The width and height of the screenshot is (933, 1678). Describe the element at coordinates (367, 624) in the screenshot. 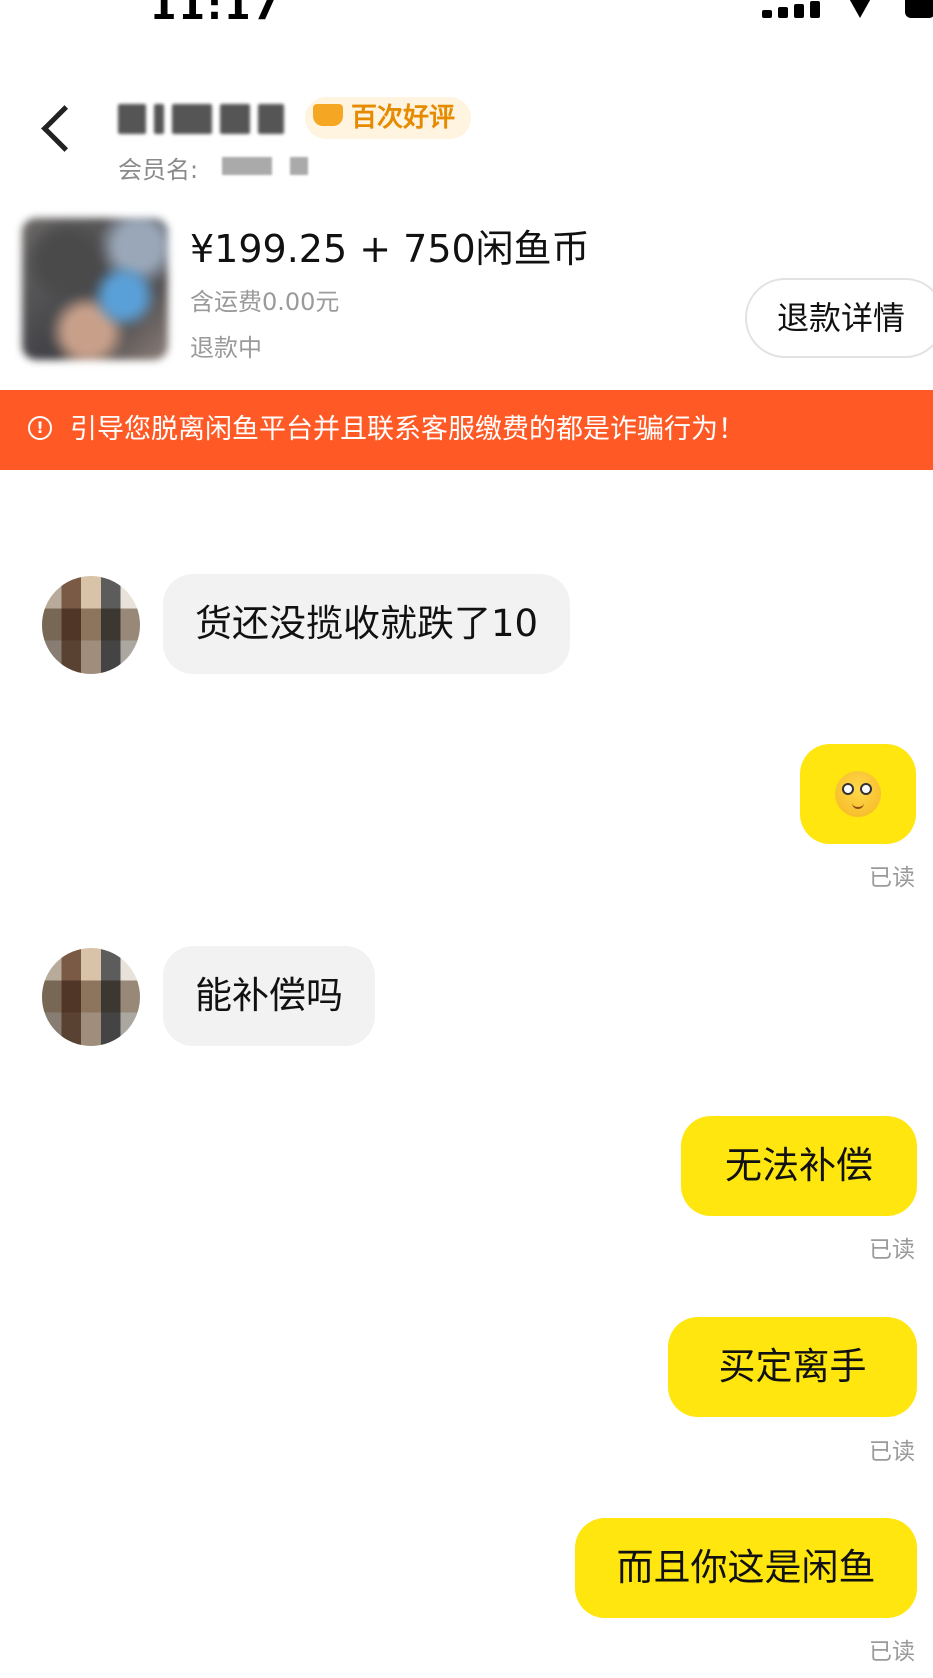

I see `message-bubble-incoming: 货还没揽收就跌了10` at that location.